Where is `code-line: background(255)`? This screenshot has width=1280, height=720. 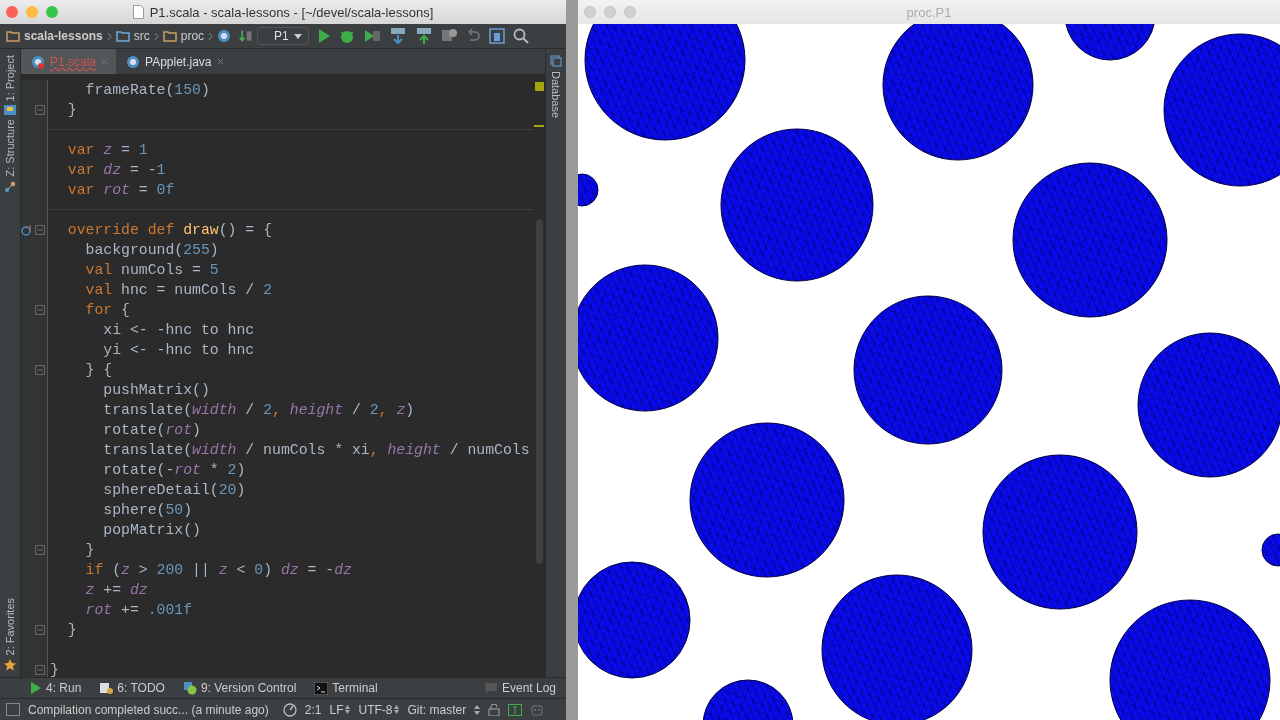
code-line: background(255) is located at coordinates (152, 250).